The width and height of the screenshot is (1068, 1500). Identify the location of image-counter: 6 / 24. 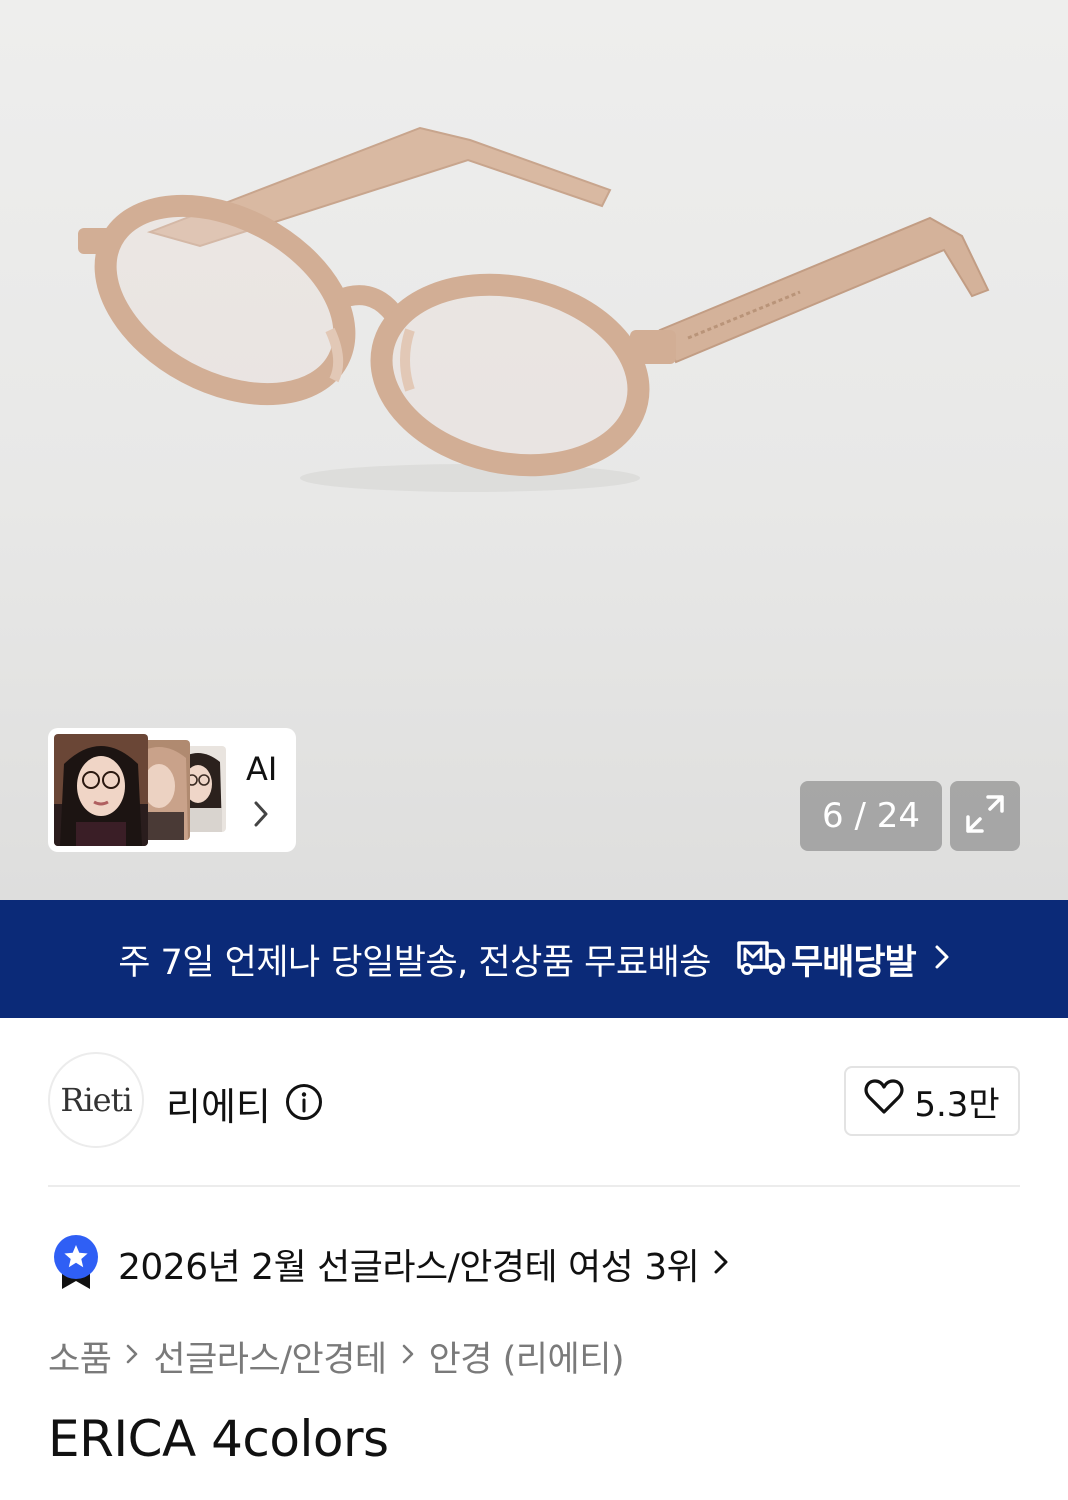
(871, 816).